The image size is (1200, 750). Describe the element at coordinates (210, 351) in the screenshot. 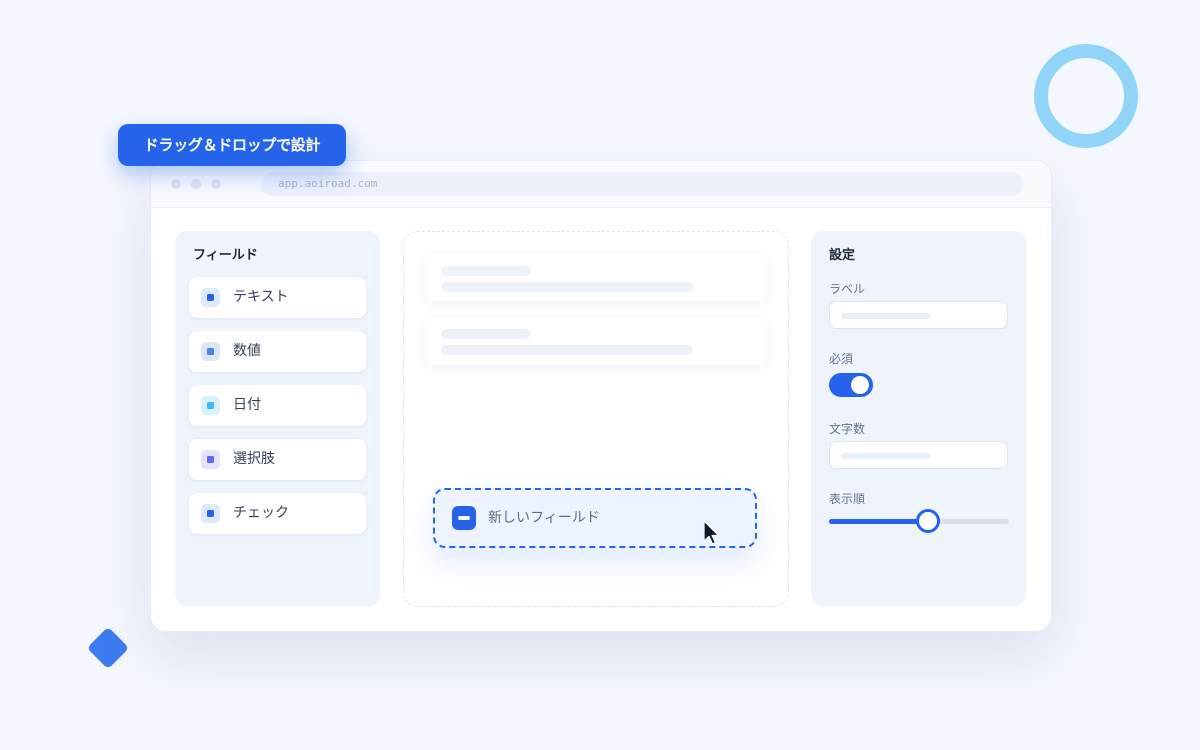

I see `number-field-icon` at that location.